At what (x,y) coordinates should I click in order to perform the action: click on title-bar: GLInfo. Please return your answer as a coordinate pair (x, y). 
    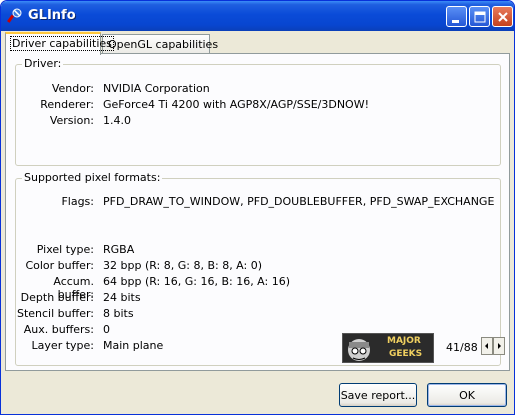
    Looking at the image, I should click on (257, 16).